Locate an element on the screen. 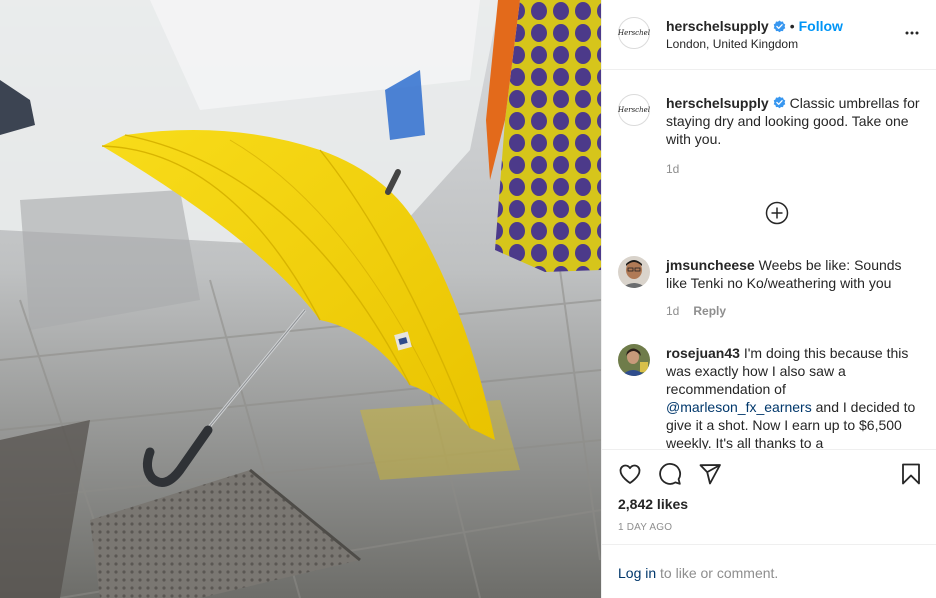  comment-username: rosejuan43 is located at coordinates (703, 353).